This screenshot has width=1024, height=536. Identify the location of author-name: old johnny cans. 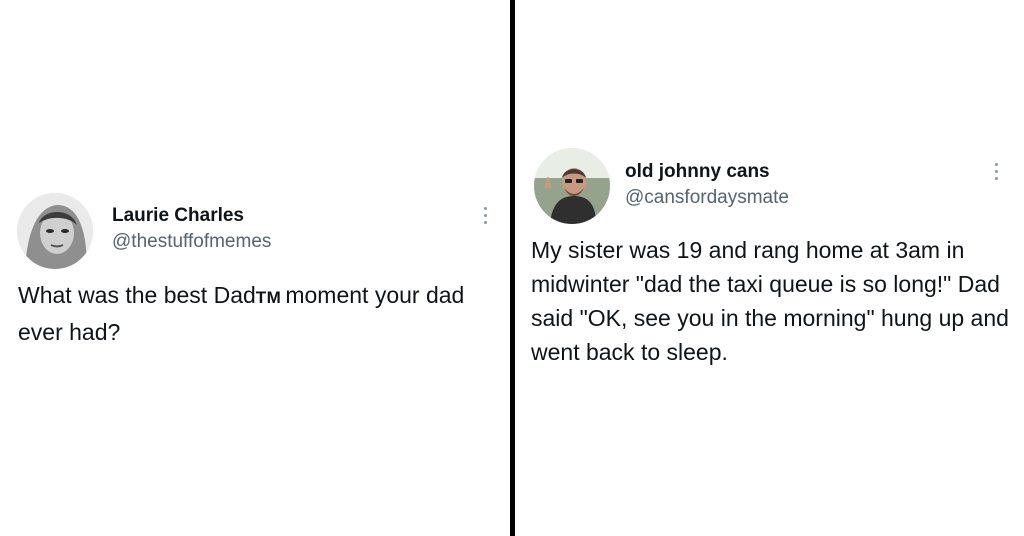
(697, 172).